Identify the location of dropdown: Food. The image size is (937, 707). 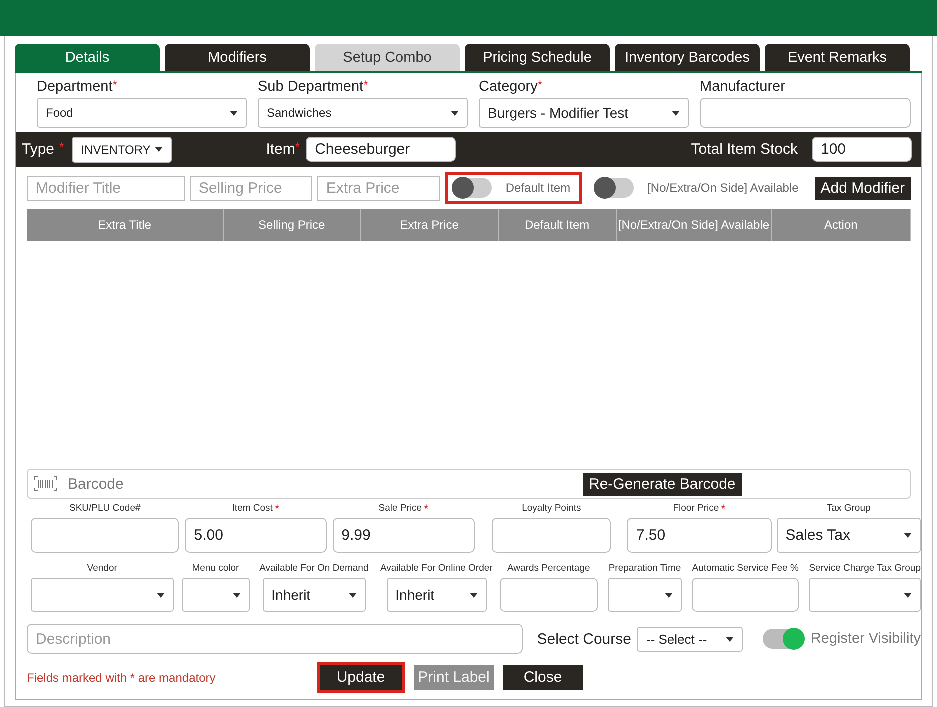
(142, 113).